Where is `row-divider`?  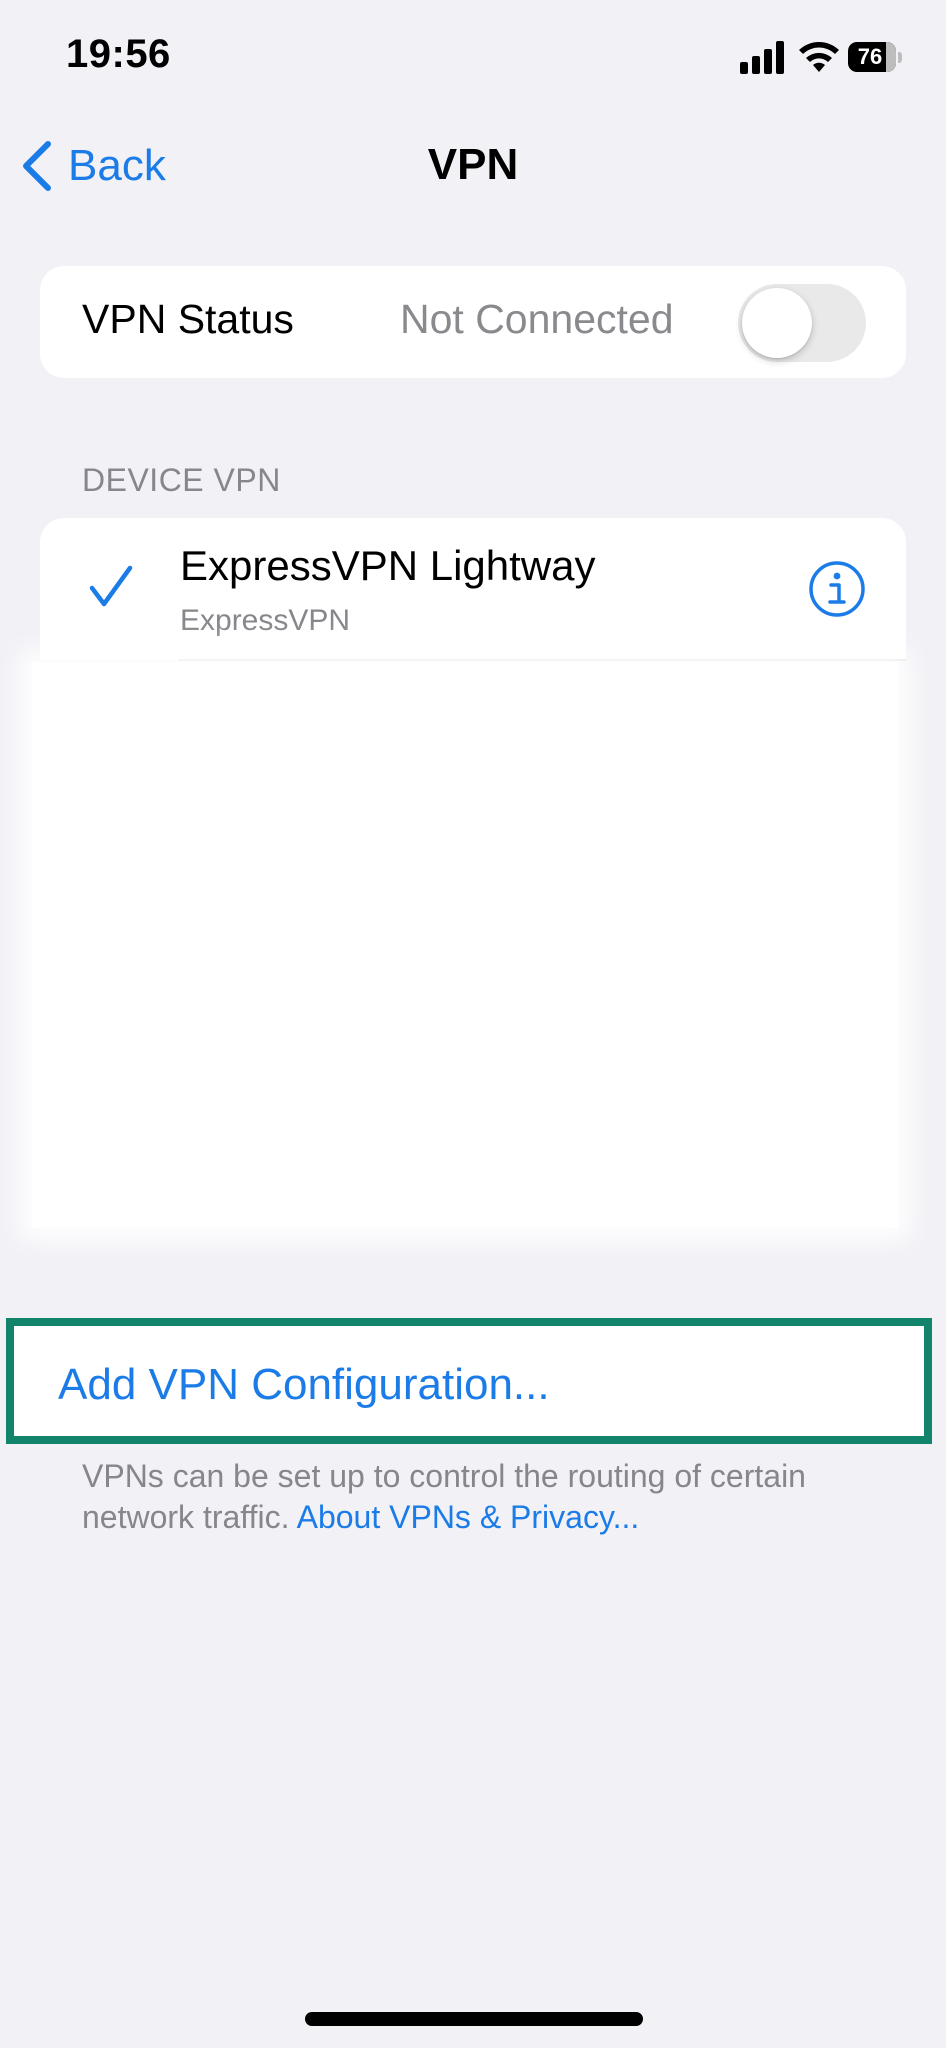 row-divider is located at coordinates (542, 660).